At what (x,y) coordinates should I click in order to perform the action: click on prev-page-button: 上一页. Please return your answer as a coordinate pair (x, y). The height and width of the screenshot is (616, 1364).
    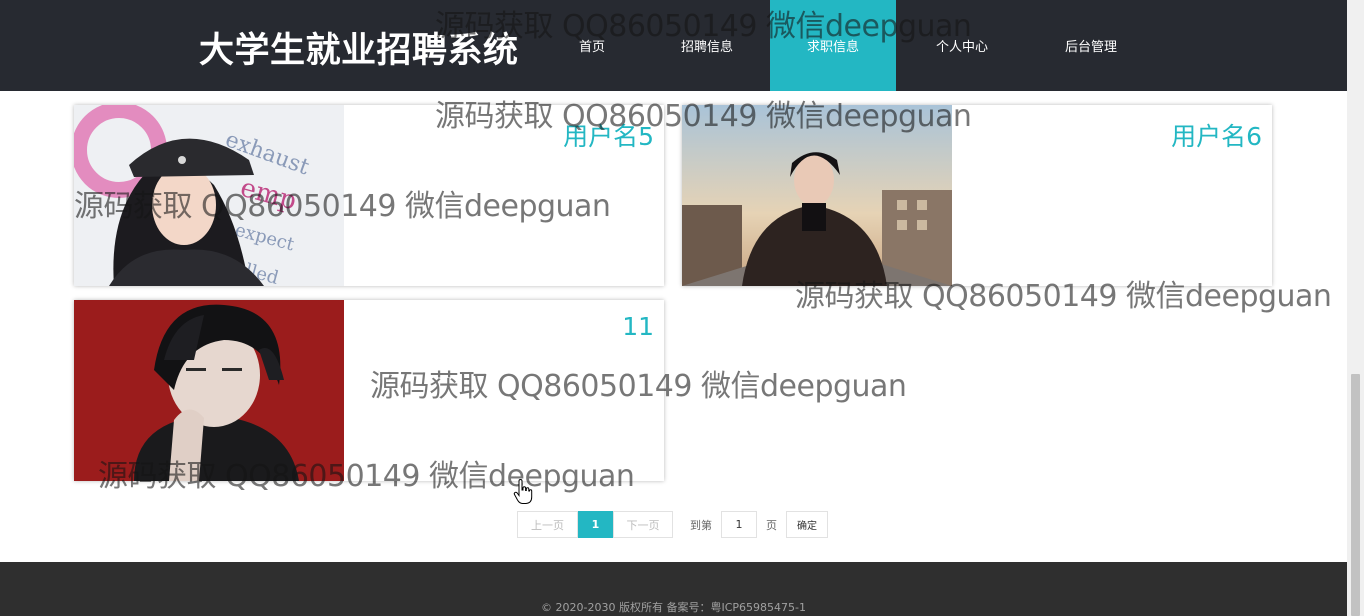
    Looking at the image, I should click on (547, 524).